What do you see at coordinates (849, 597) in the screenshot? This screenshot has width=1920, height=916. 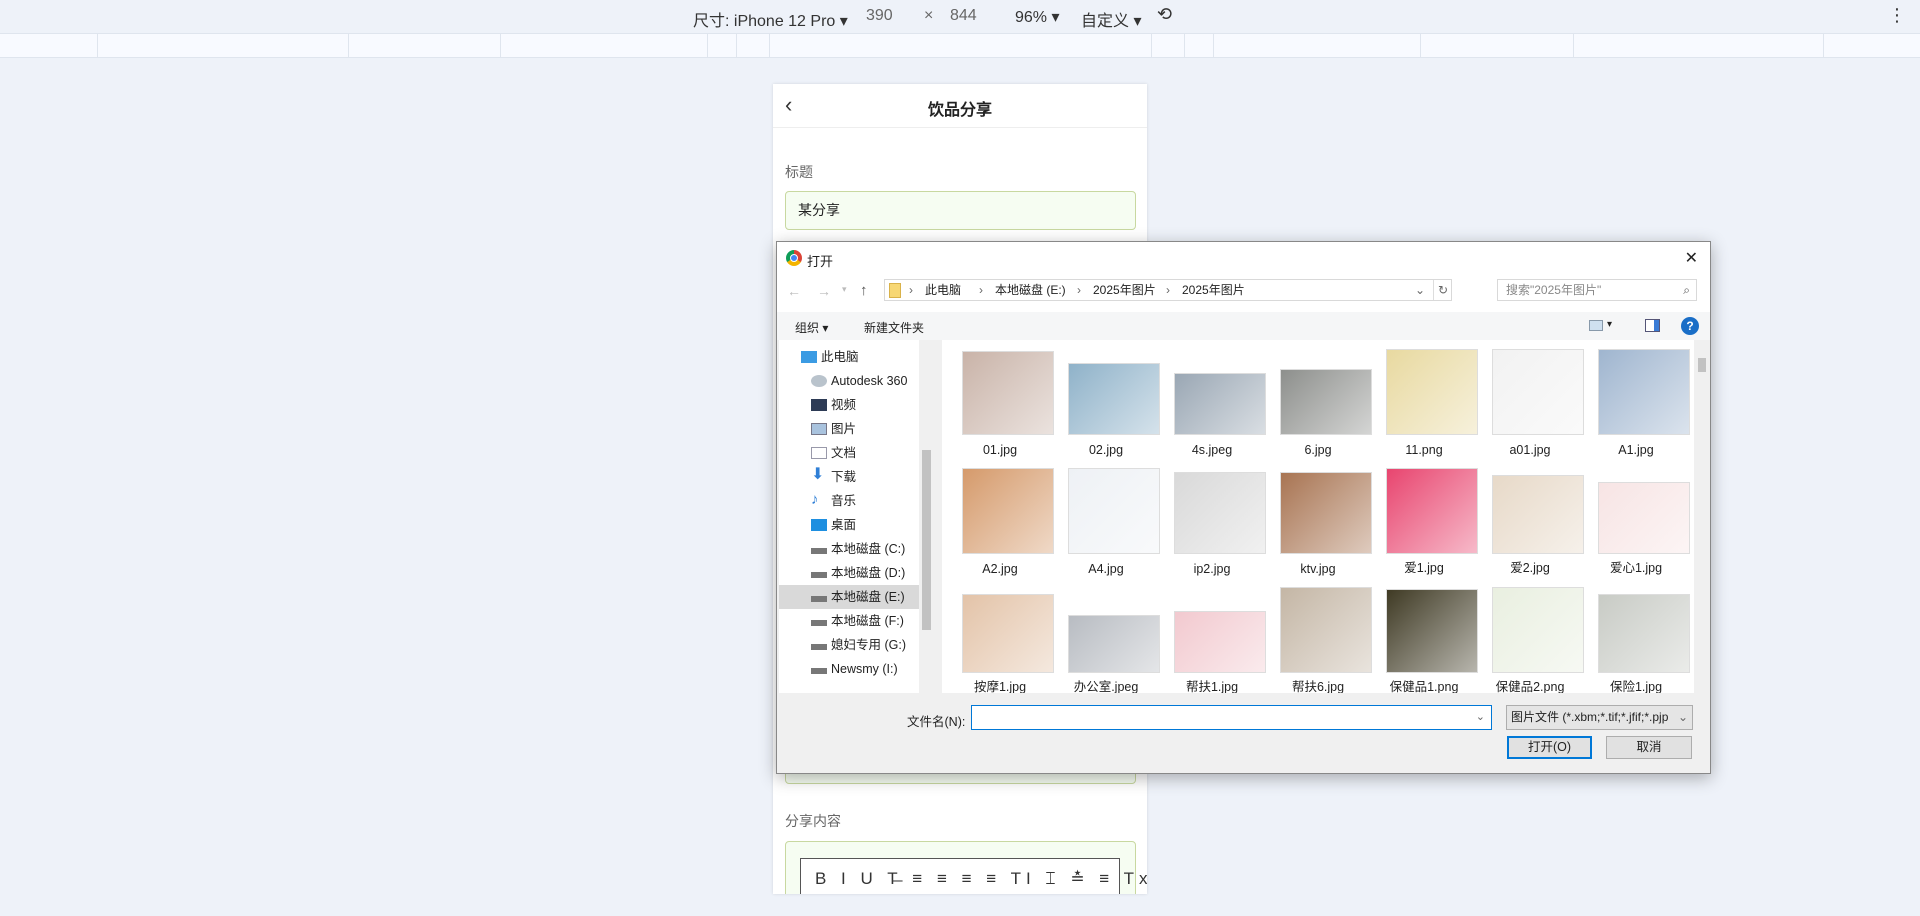 I see `nav-item-selected: 本地磁盘 (E:)` at bounding box center [849, 597].